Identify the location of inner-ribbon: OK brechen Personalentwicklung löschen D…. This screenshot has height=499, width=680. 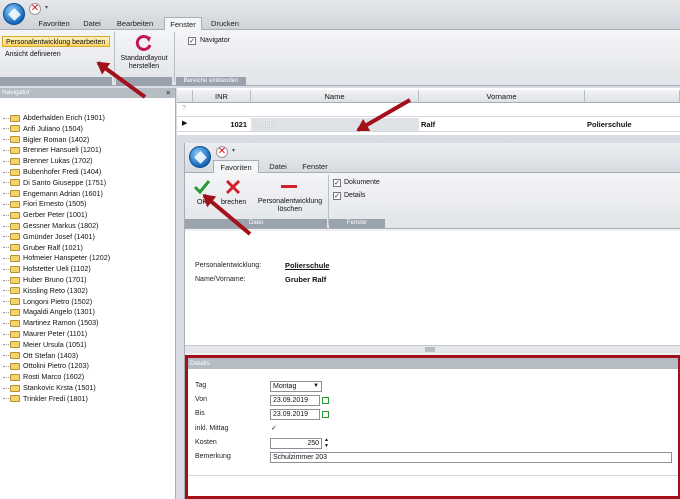
(432, 201).